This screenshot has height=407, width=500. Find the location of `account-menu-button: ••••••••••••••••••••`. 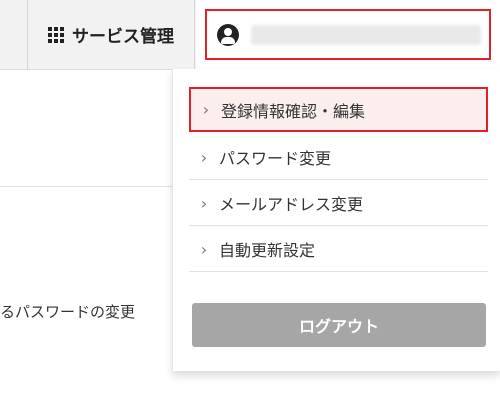

account-menu-button: •••••••••••••••••••• is located at coordinates (348, 34).